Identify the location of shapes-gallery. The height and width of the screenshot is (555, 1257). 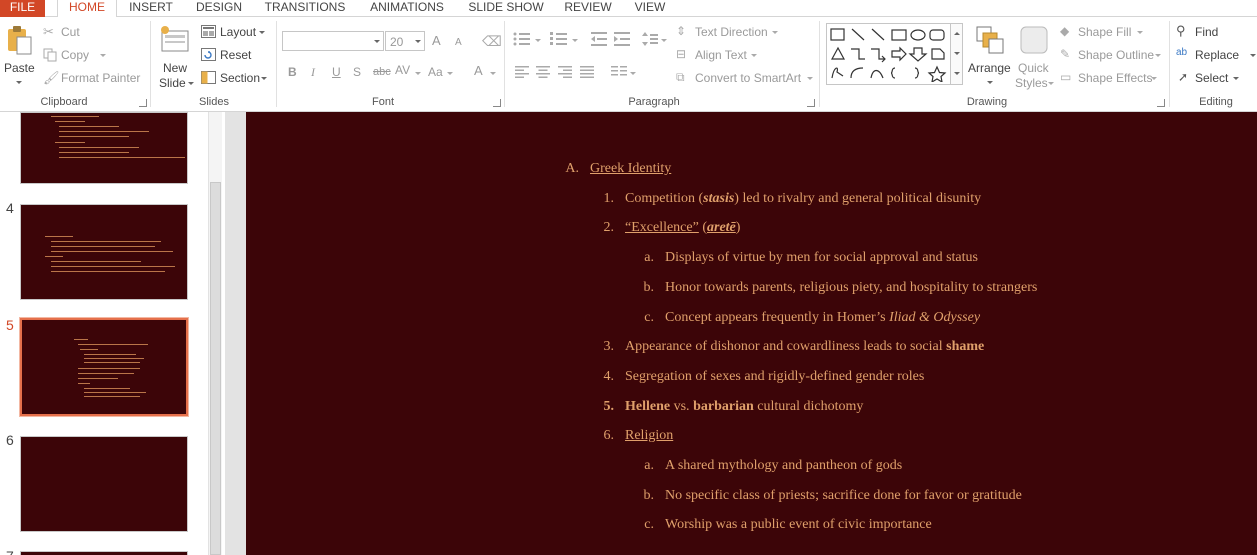
(894, 54).